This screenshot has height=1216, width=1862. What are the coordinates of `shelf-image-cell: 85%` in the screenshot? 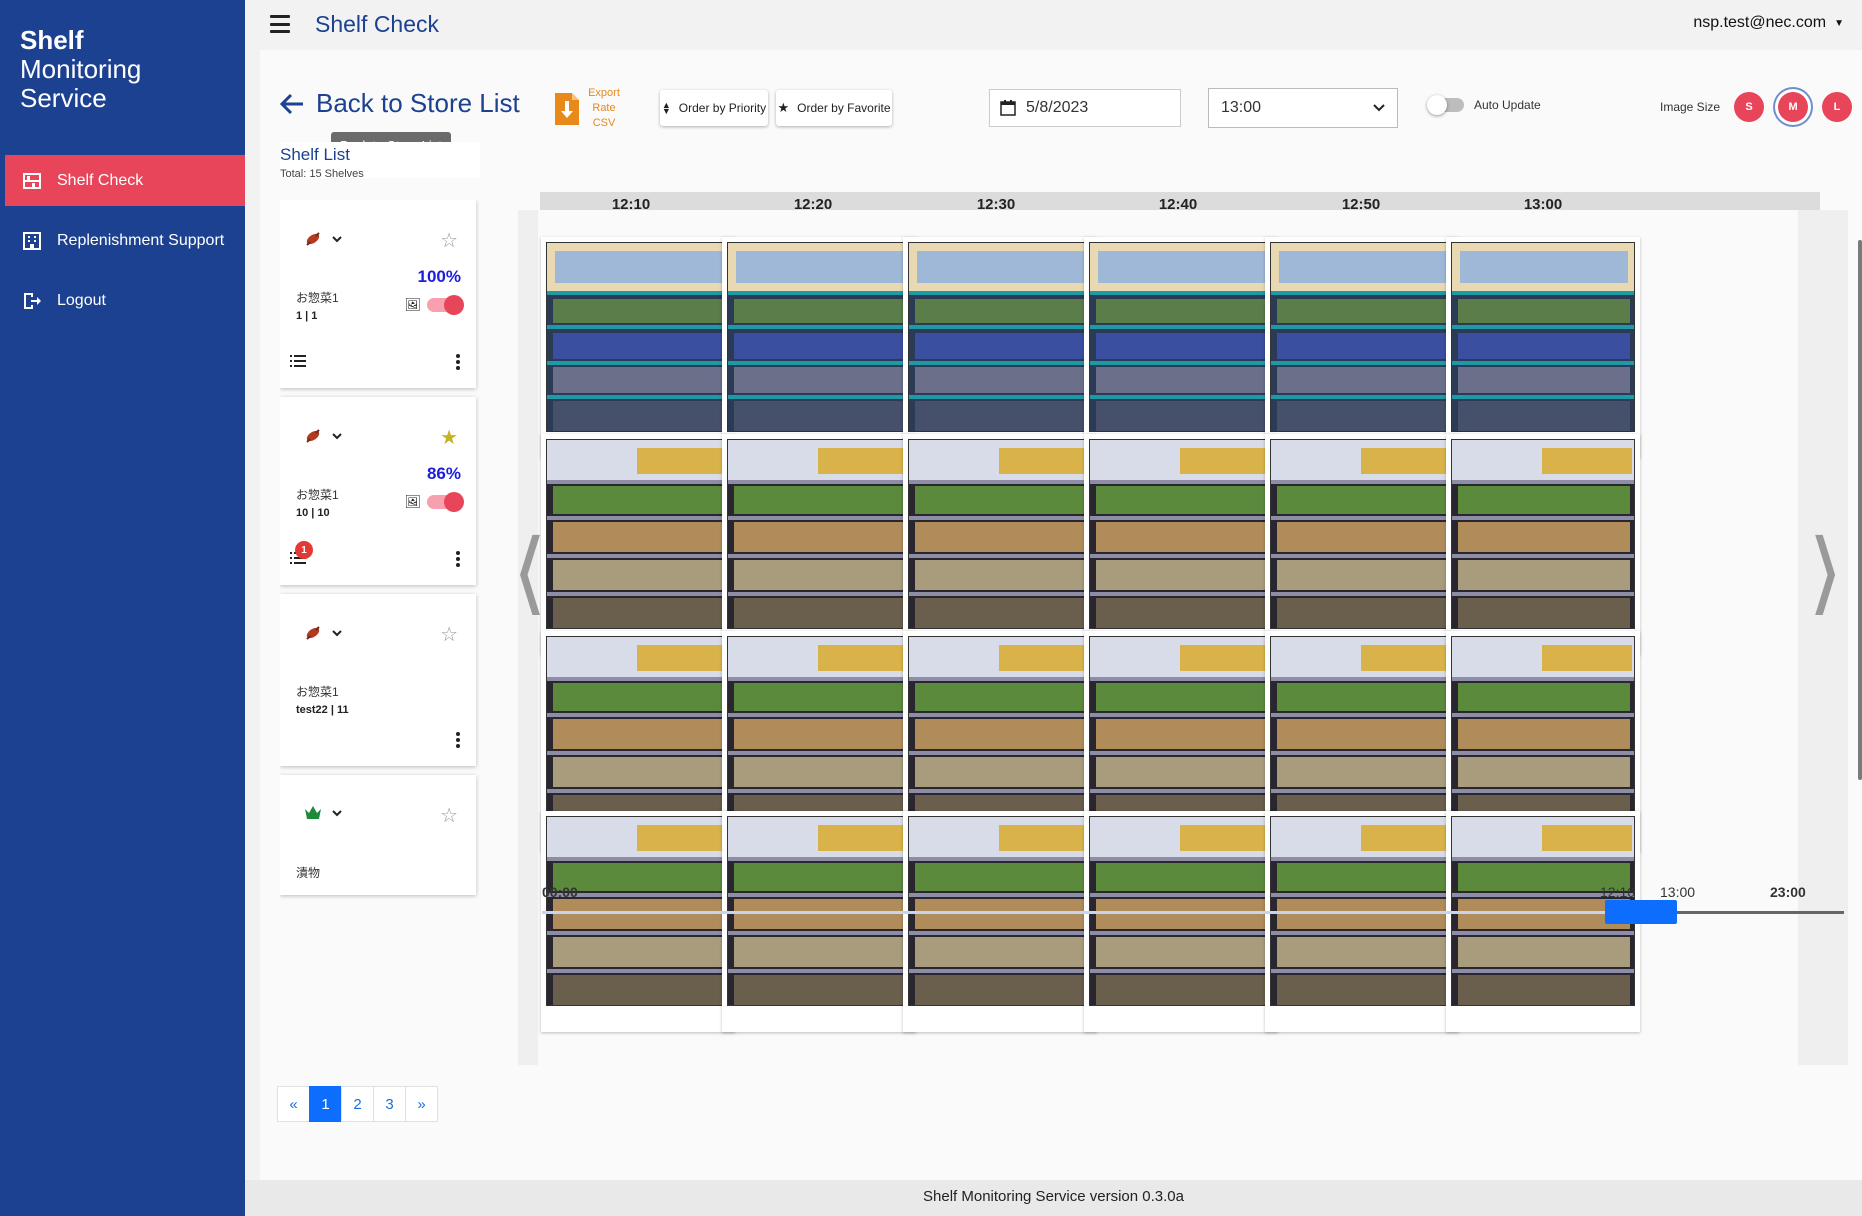 It's located at (1362, 544).